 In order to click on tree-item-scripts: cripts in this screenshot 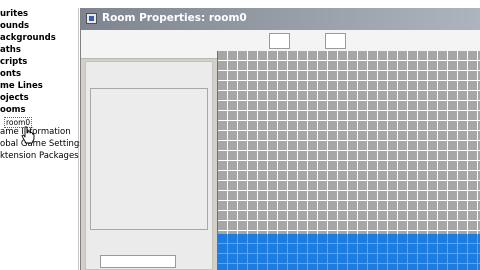, I will do `click(13, 62)`.